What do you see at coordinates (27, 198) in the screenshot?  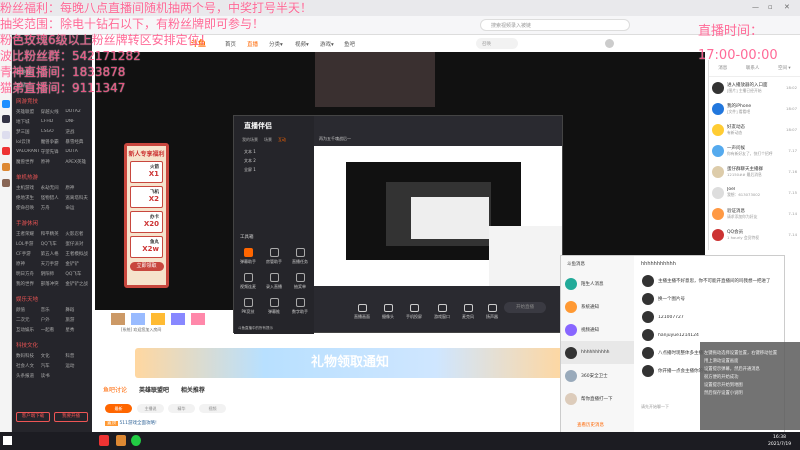 I see `sidebar-category-link: 绝地求生` at bounding box center [27, 198].